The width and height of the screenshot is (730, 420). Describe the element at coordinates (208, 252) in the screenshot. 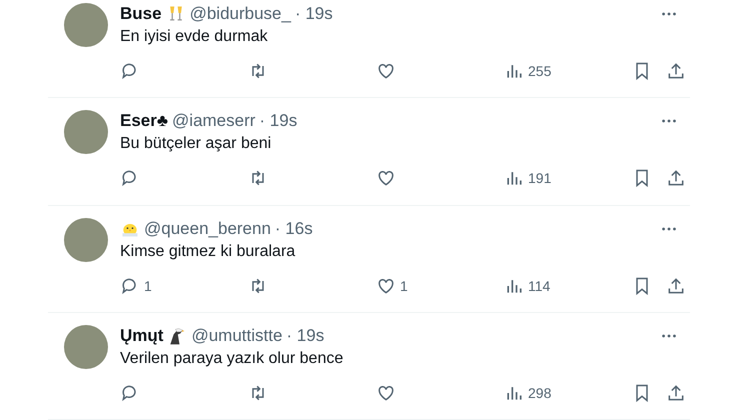

I see `post-text: Kimse gitmez ki buralara` at that location.